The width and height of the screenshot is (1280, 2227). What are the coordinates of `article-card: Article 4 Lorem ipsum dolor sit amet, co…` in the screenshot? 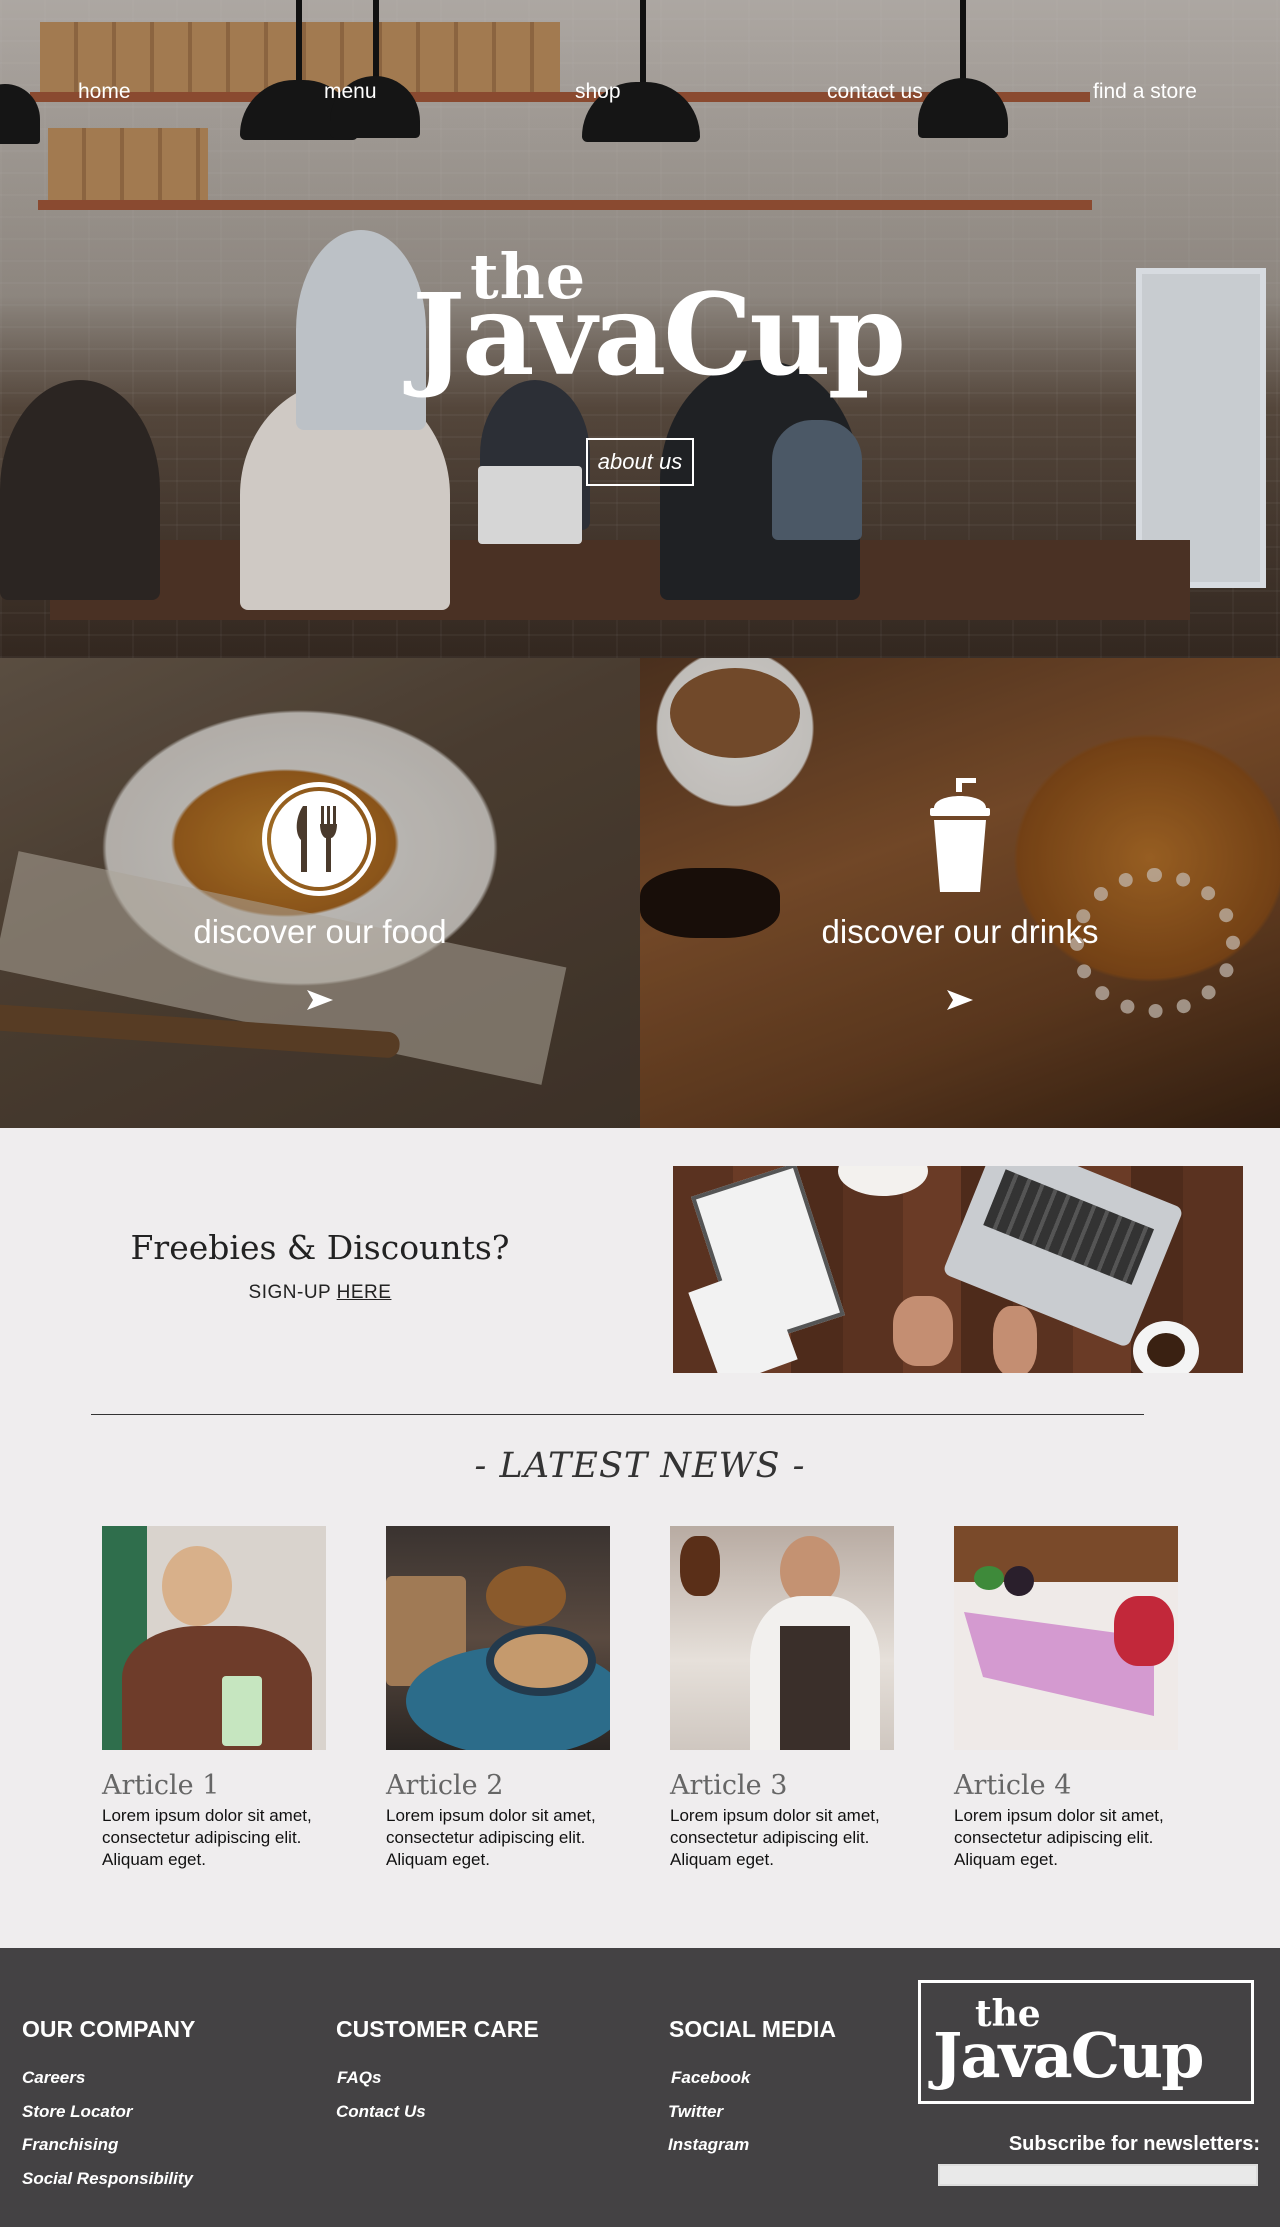 It's located at (1069, 1698).